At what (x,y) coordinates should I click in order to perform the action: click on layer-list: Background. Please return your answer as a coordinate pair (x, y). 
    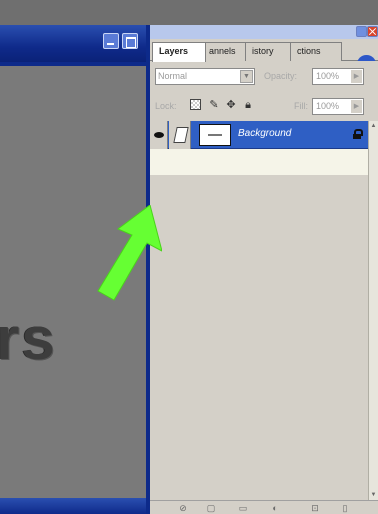
    Looking at the image, I should click on (259, 148).